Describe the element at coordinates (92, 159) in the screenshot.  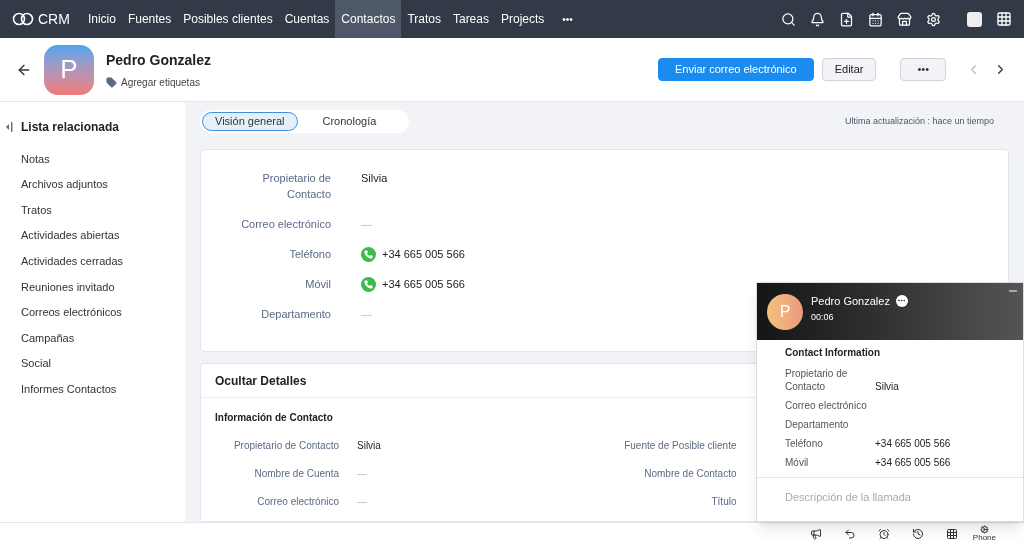
I see `sidebar-item: Notas` at that location.